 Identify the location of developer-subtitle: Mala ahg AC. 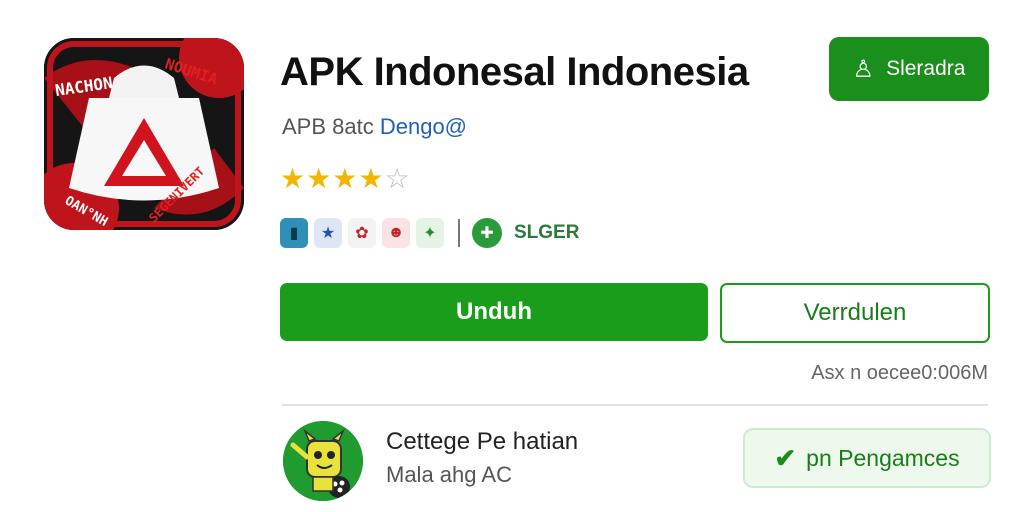
(449, 474).